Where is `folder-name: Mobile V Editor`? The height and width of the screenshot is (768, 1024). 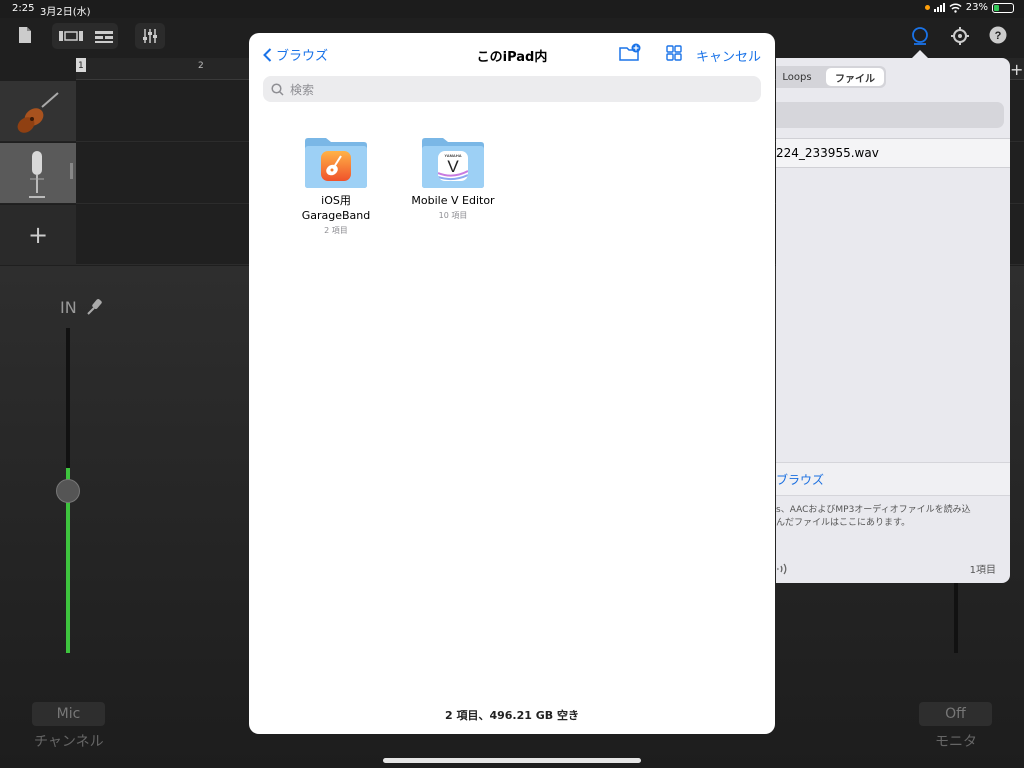 folder-name: Mobile V Editor is located at coordinates (453, 200).